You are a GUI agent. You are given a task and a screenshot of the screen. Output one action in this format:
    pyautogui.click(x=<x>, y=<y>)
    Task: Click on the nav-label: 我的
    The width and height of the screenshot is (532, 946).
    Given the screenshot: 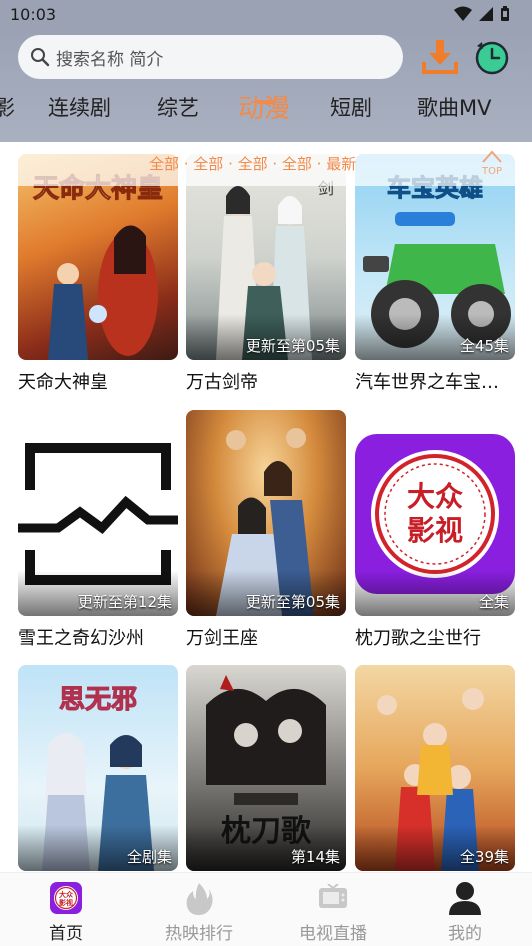 What is the action you would take?
    pyautogui.click(x=465, y=934)
    